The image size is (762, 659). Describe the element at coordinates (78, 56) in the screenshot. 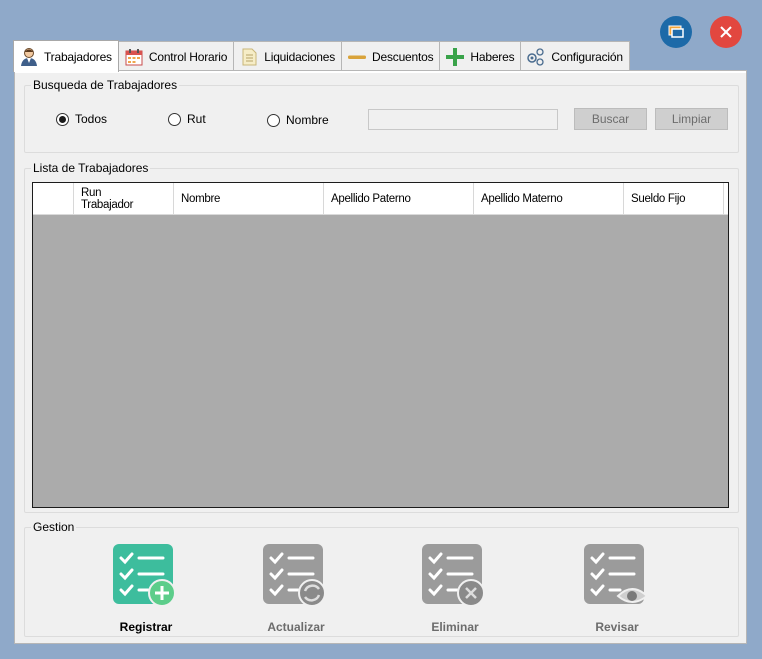

I see `tab-label: Trabajadores` at that location.